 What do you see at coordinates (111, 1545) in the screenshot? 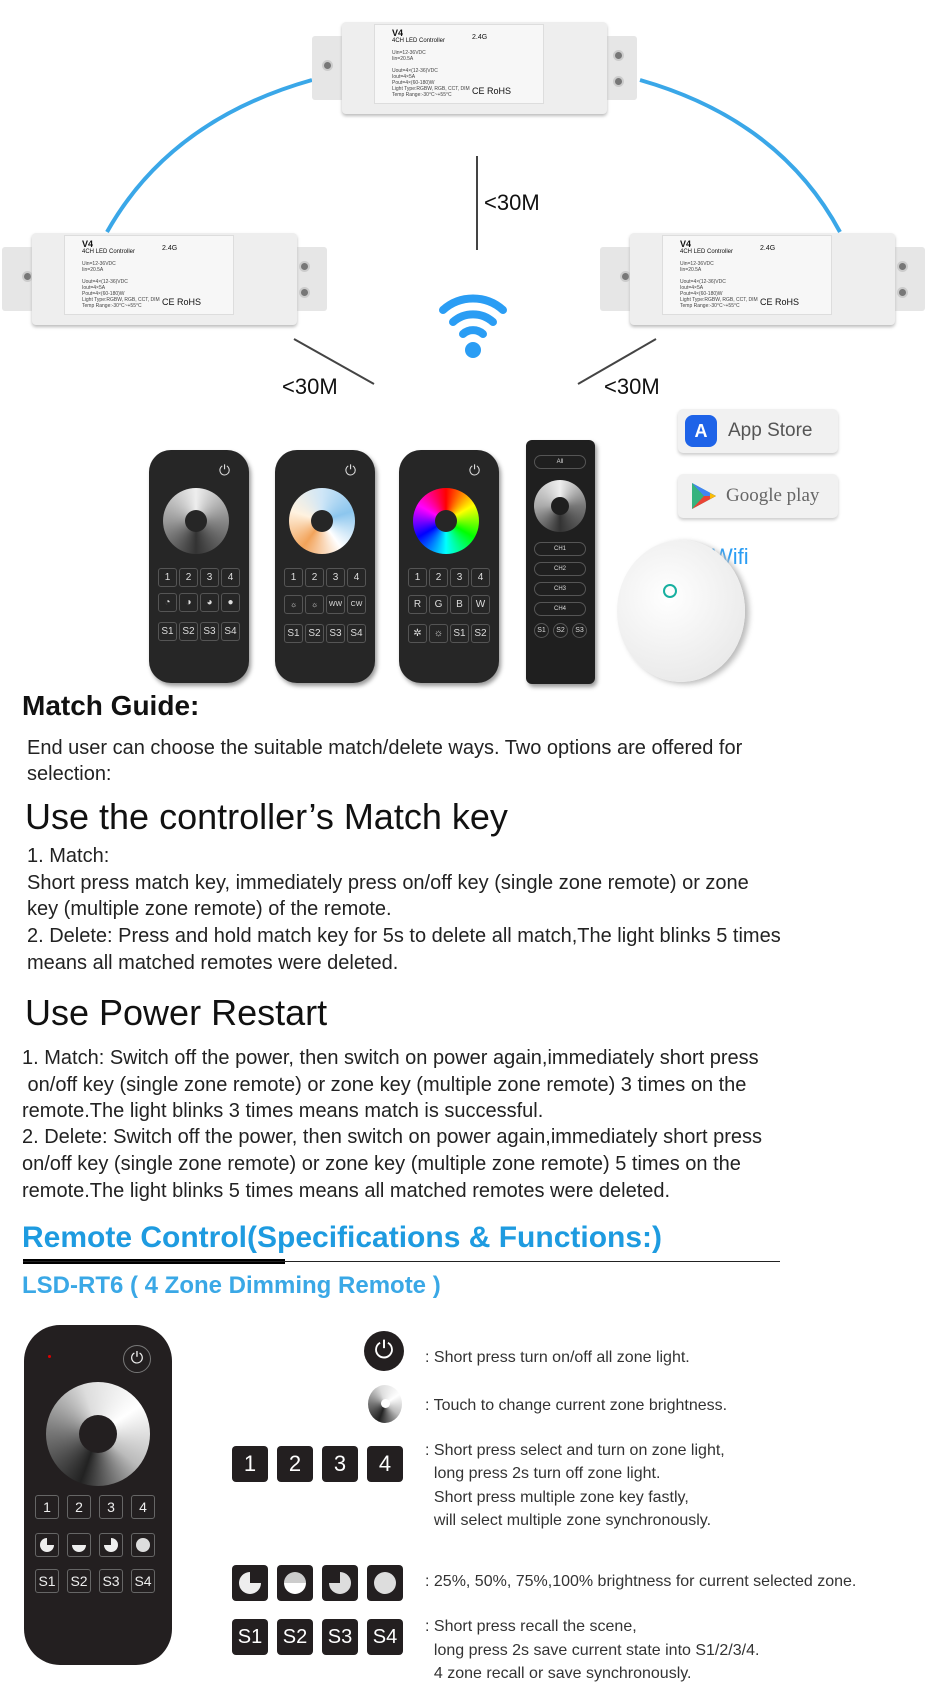
I see `brightness-75-key` at bounding box center [111, 1545].